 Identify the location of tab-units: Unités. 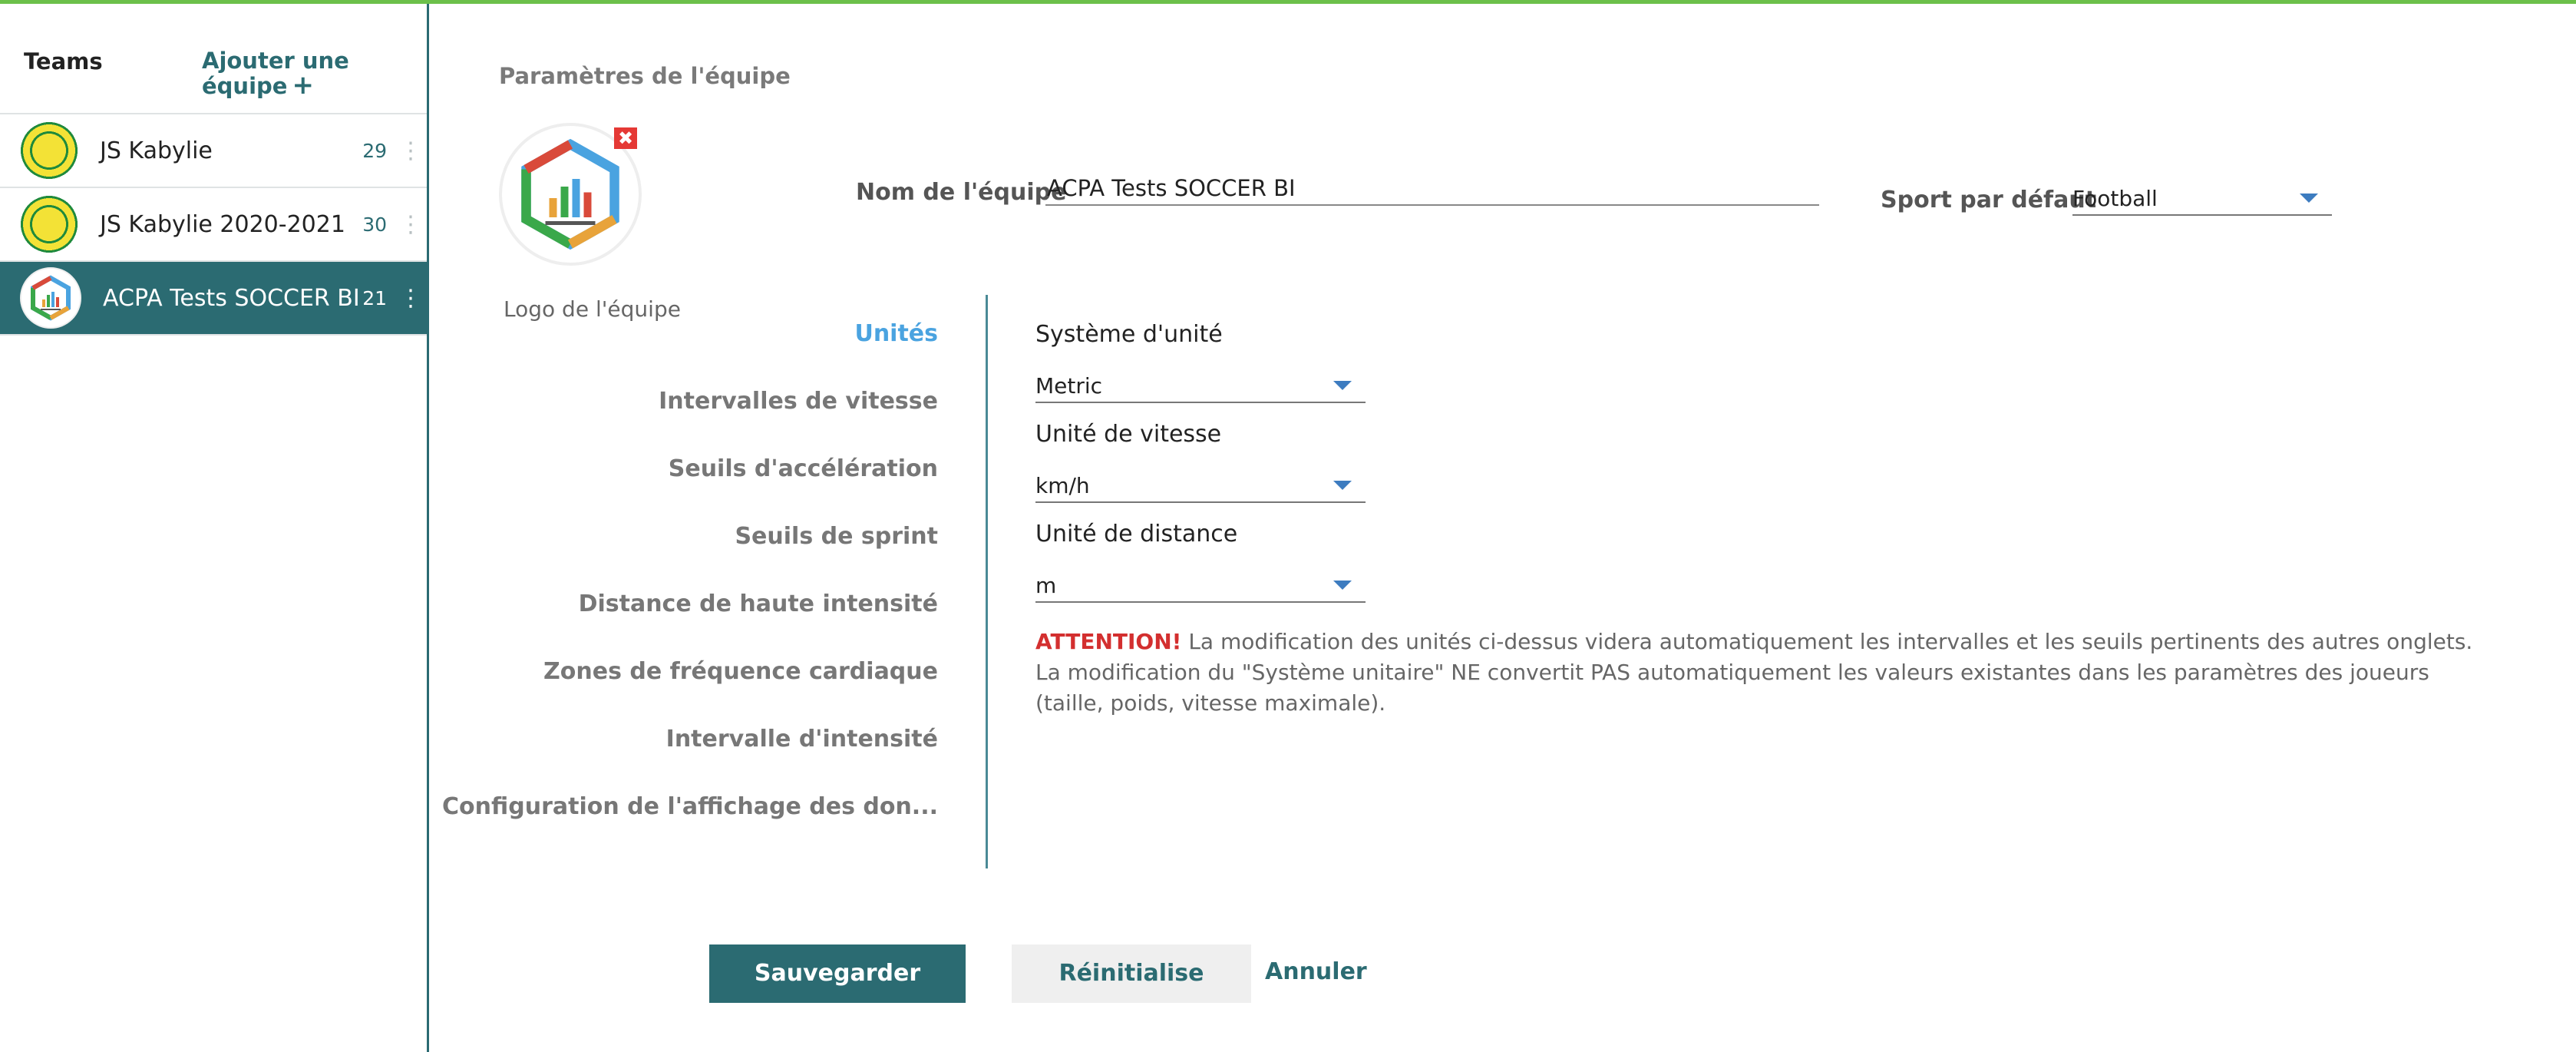
(896, 333).